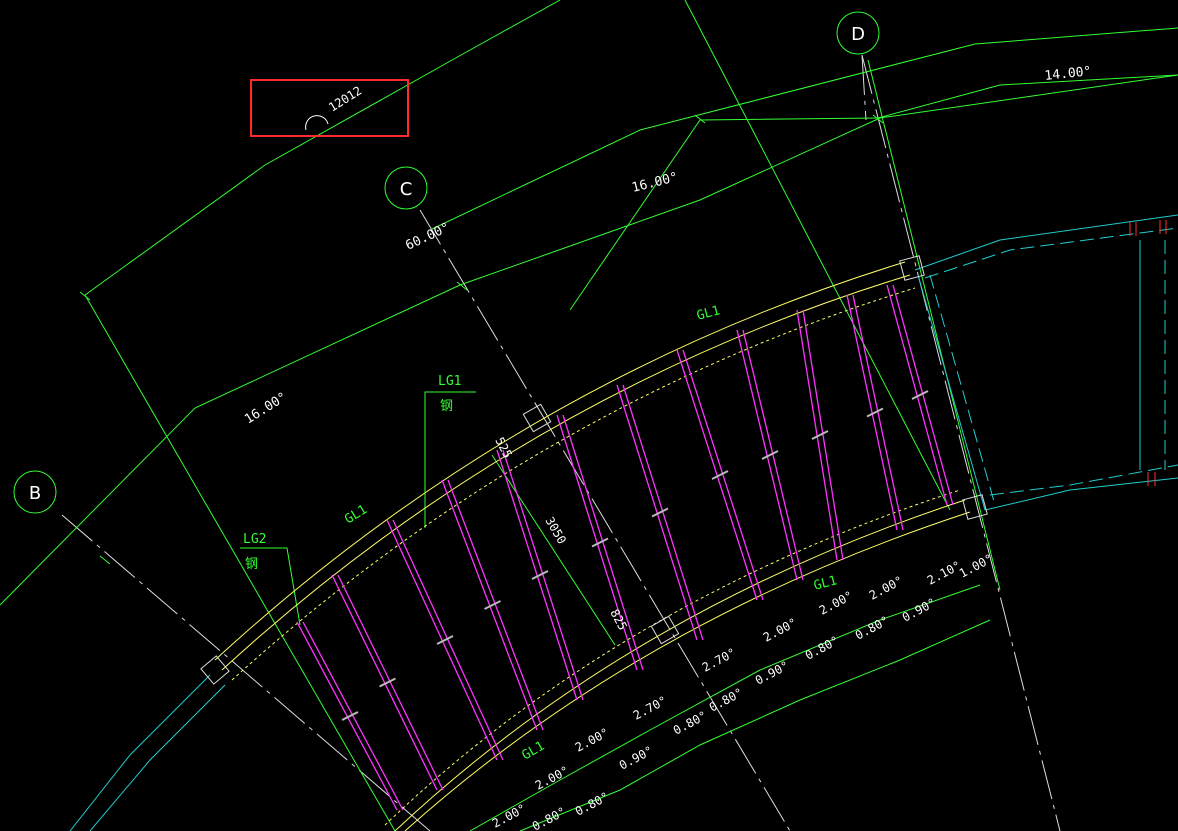  I want to click on axis-label-d: D, so click(858, 34).